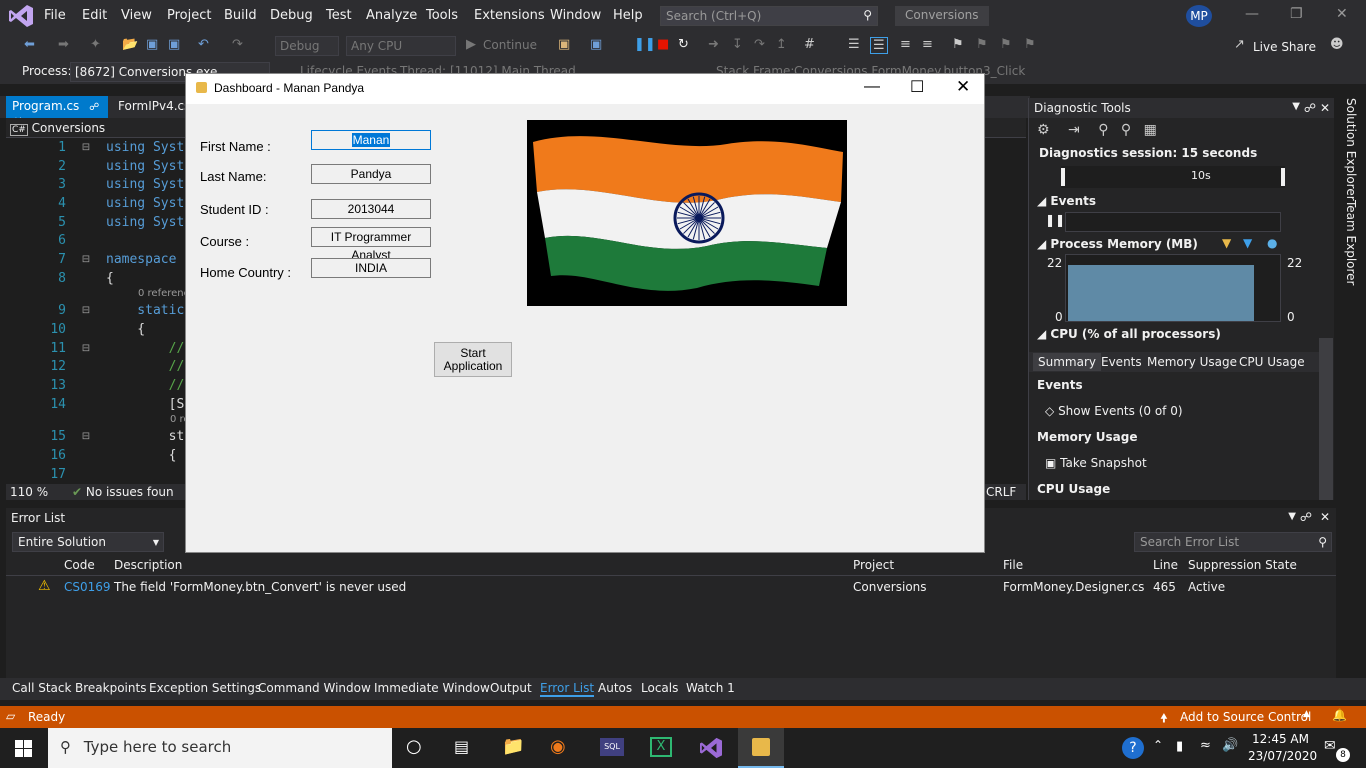  What do you see at coordinates (371, 140) in the screenshot?
I see `first-name-field: Manan` at bounding box center [371, 140].